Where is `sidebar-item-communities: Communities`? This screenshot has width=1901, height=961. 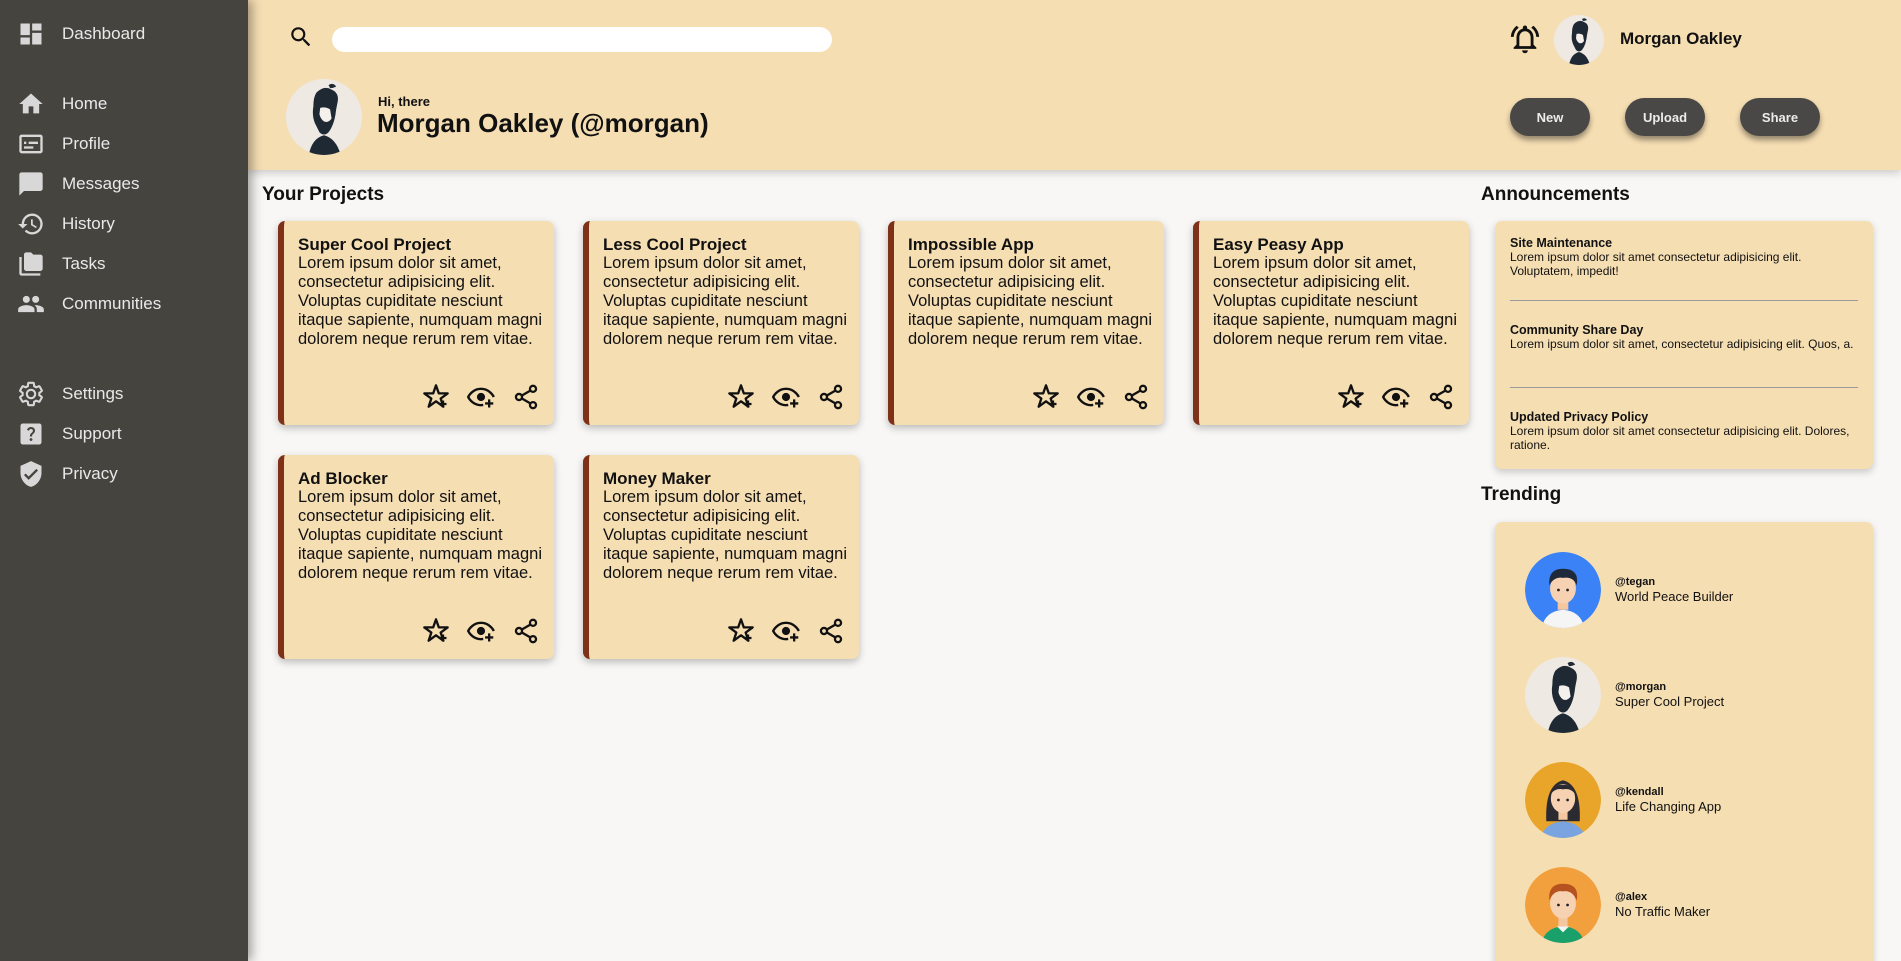 sidebar-item-communities: Communities is located at coordinates (88, 304).